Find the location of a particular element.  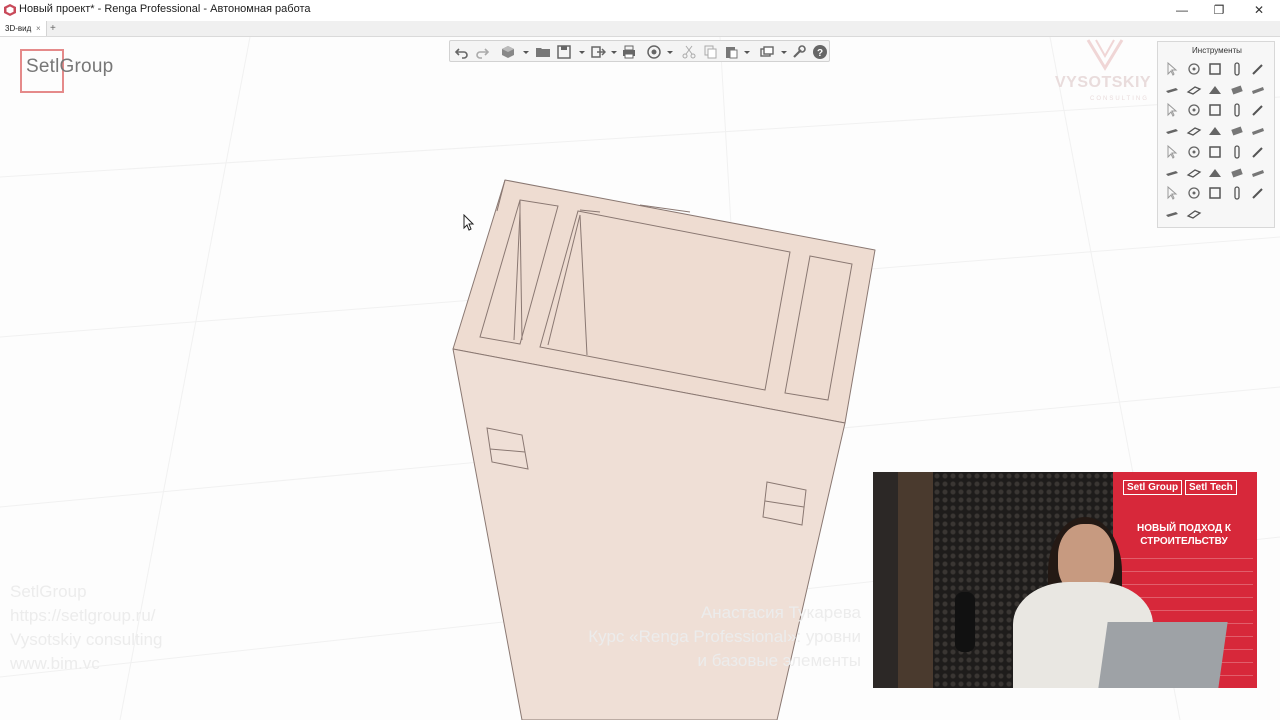

route-tool-icon is located at coordinates (1215, 173).